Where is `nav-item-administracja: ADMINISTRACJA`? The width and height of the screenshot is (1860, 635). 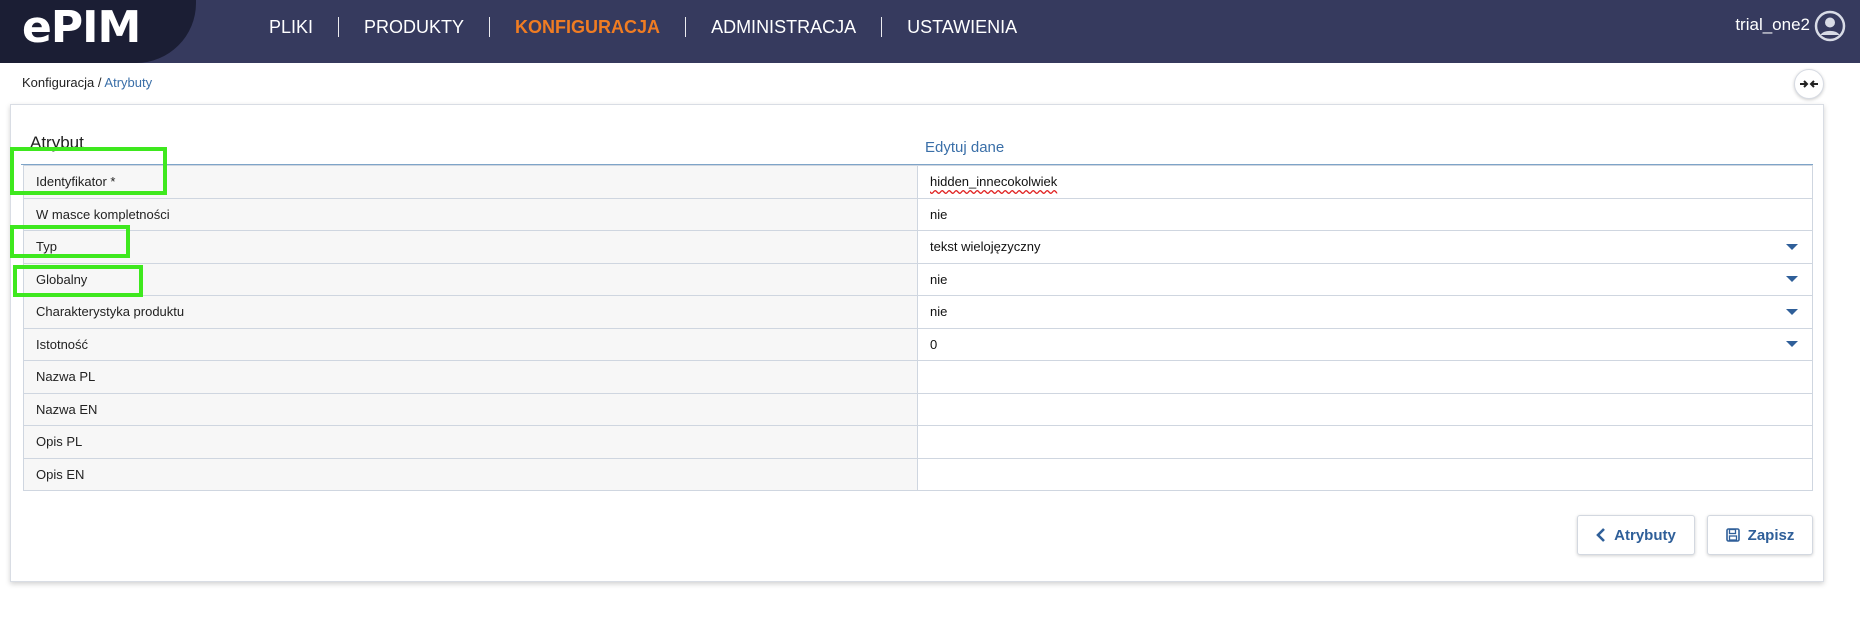 nav-item-administracja: ADMINISTRACJA is located at coordinates (783, 27).